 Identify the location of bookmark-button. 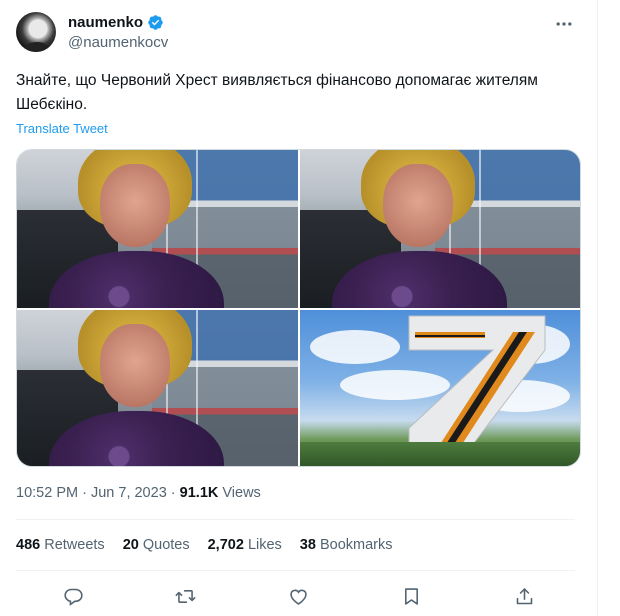
(411, 596).